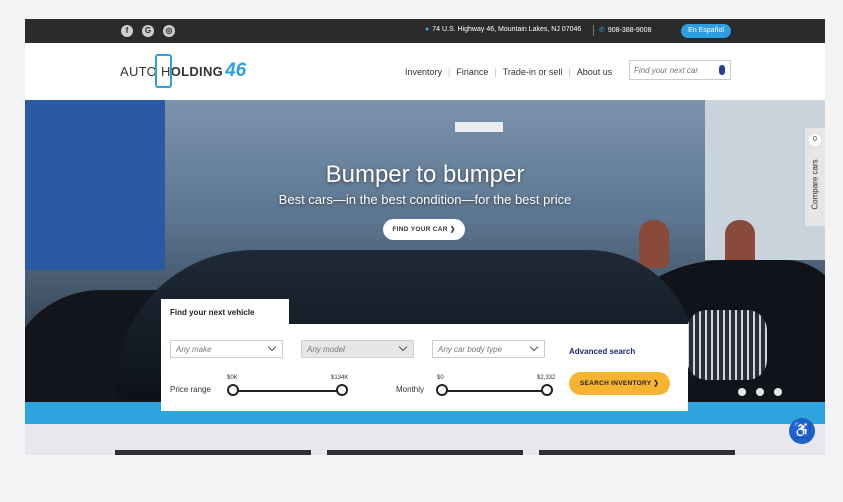 This screenshot has height=502, width=843. I want to click on search-panel-tab: Find your next vehicle, so click(225, 312).